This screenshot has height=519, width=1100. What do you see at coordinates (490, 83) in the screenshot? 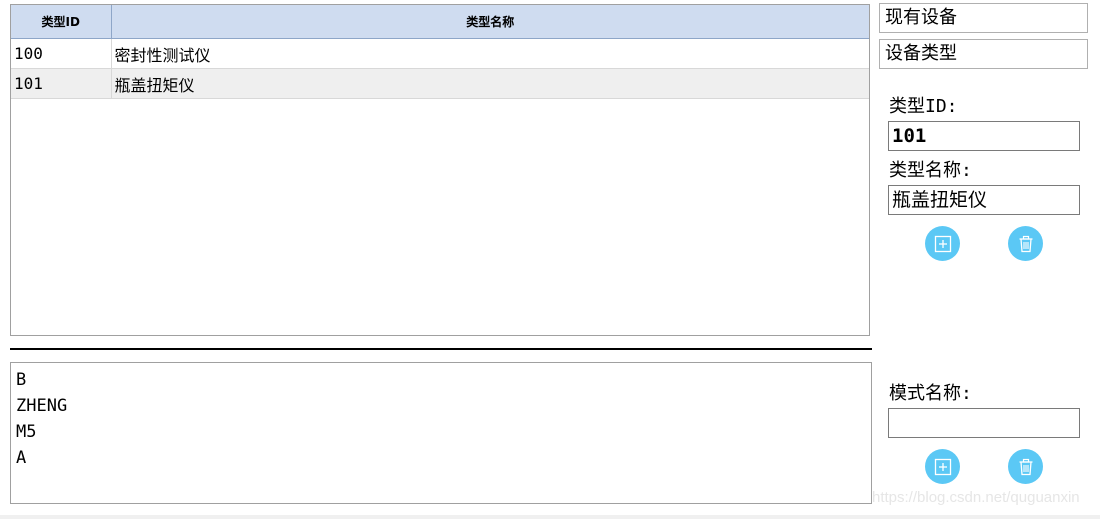
I see `cell-type-name: 瓶盖扭矩仪` at bounding box center [490, 83].